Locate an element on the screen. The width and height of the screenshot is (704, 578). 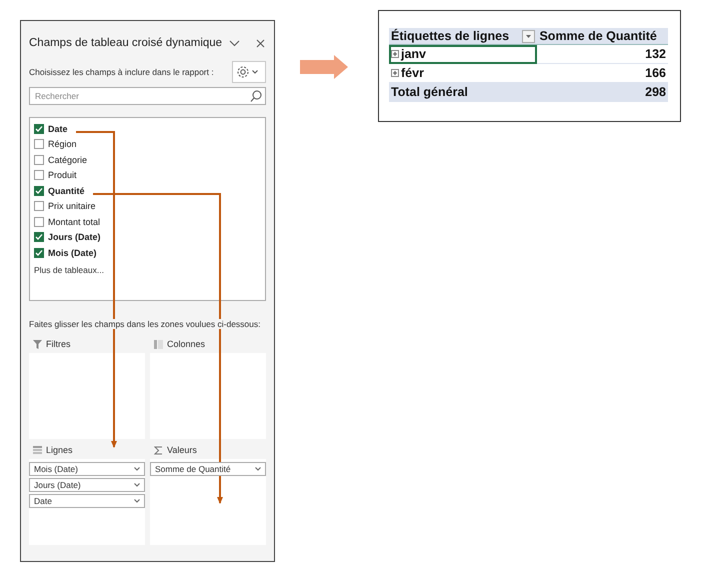
field-item: Produit is located at coordinates (147, 175).